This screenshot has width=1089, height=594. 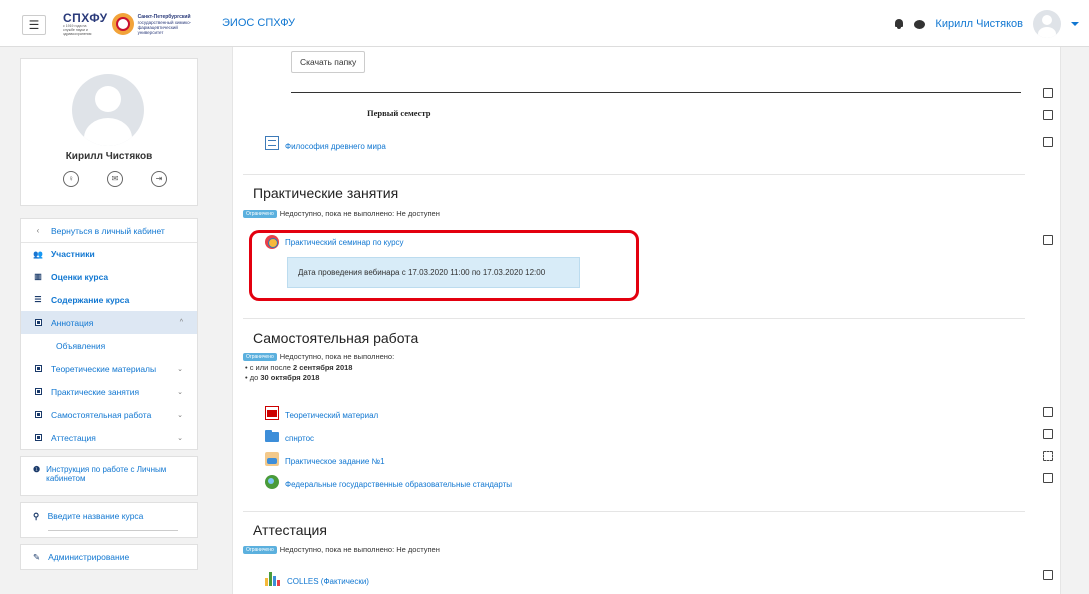 I want to click on semester-label: Первый семестр, so click(x=399, y=113).